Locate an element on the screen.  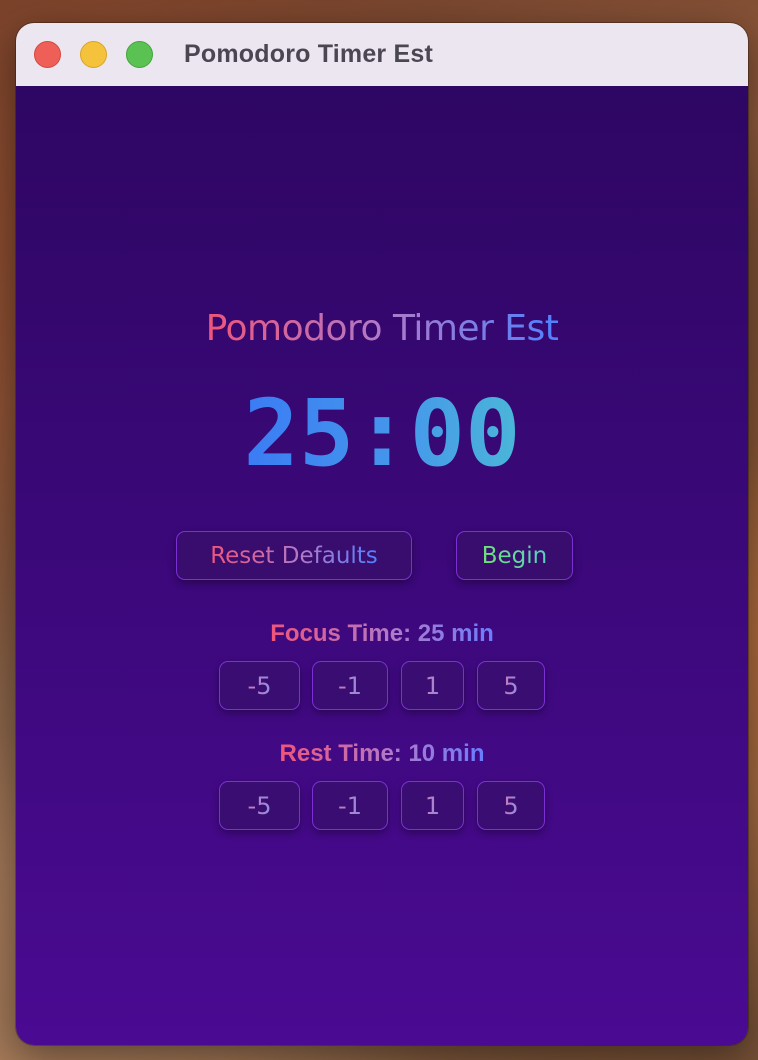
focus-plus-5-label: 5 is located at coordinates (511, 685).